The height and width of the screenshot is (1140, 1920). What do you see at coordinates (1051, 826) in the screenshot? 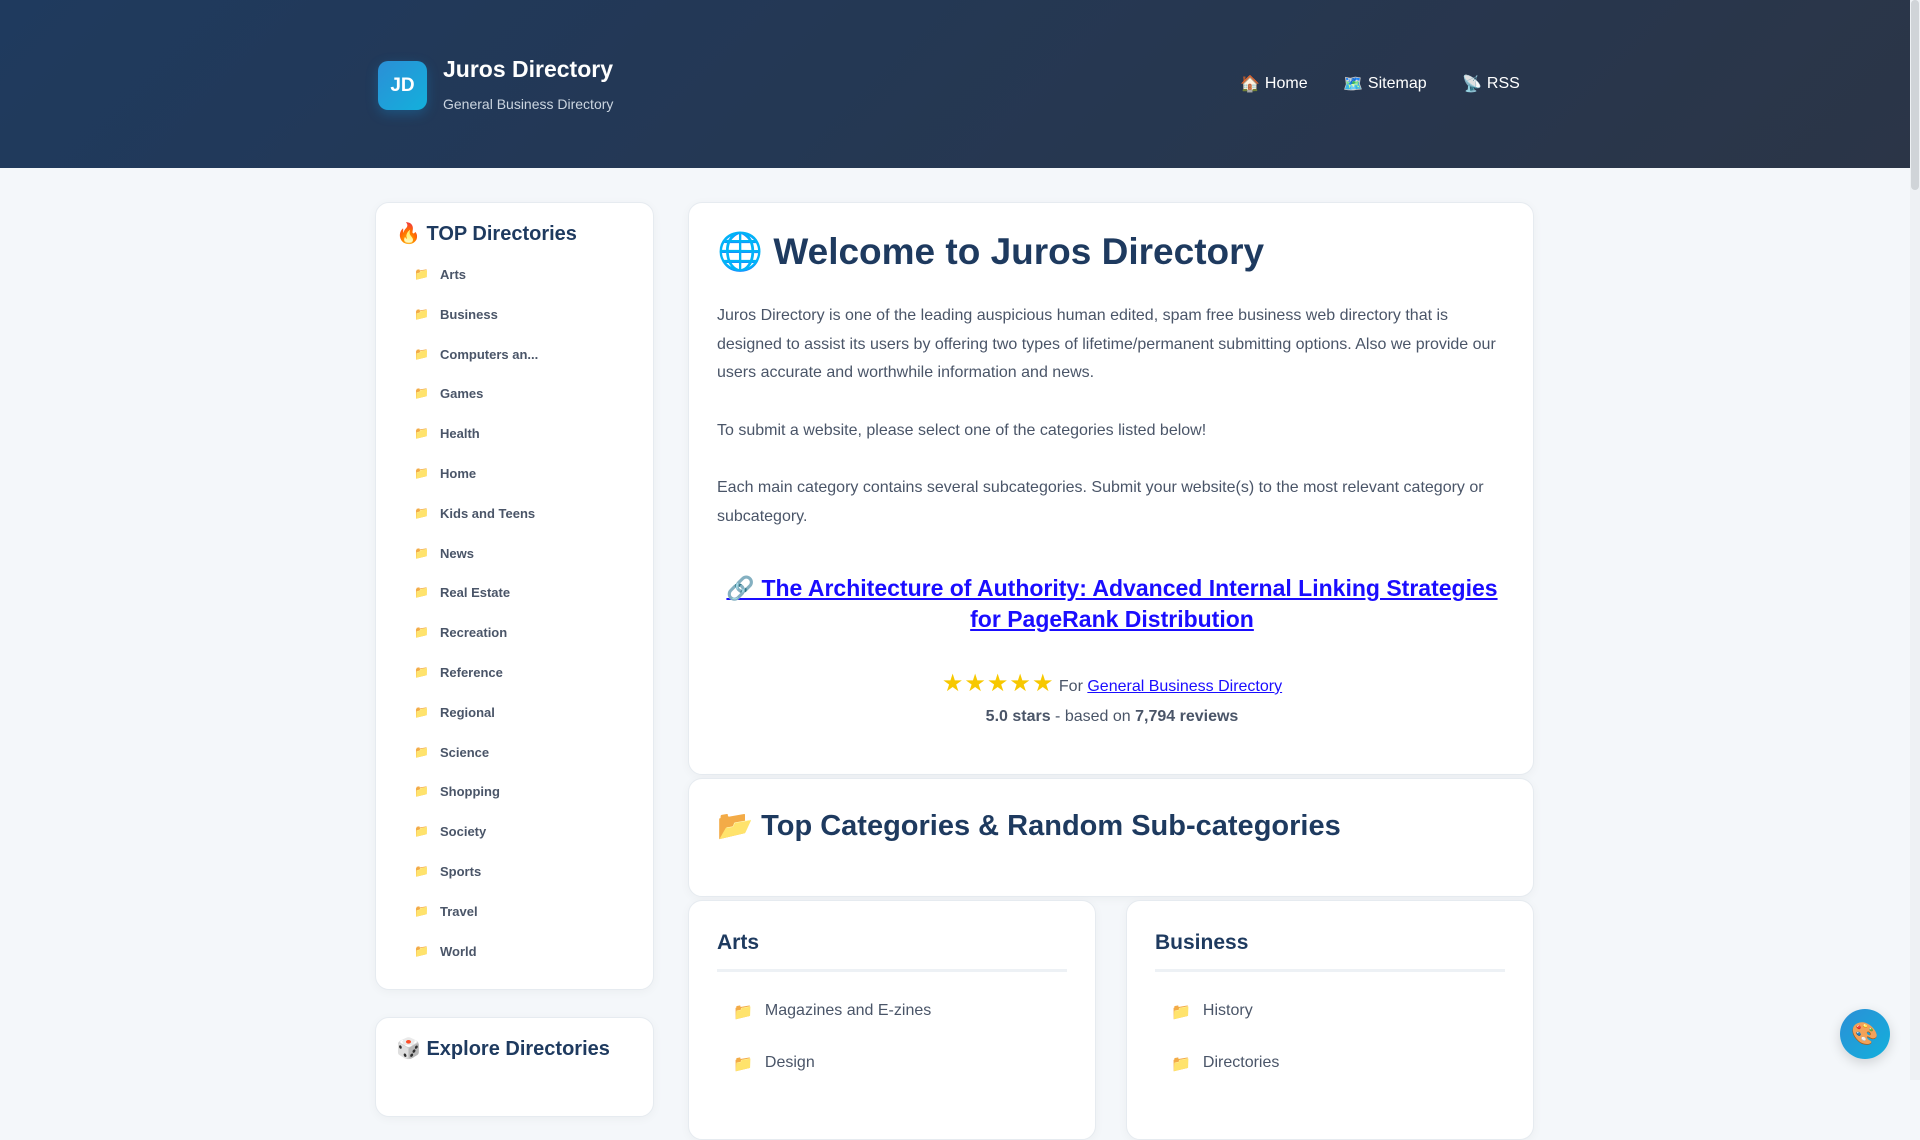
I see `categories-title-text: Top Categories & Random Sub-categories` at bounding box center [1051, 826].